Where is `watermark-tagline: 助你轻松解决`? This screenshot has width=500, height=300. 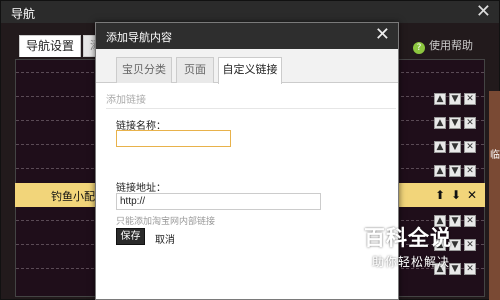 watermark-tagline: 助你轻松解决 is located at coordinates (411, 262).